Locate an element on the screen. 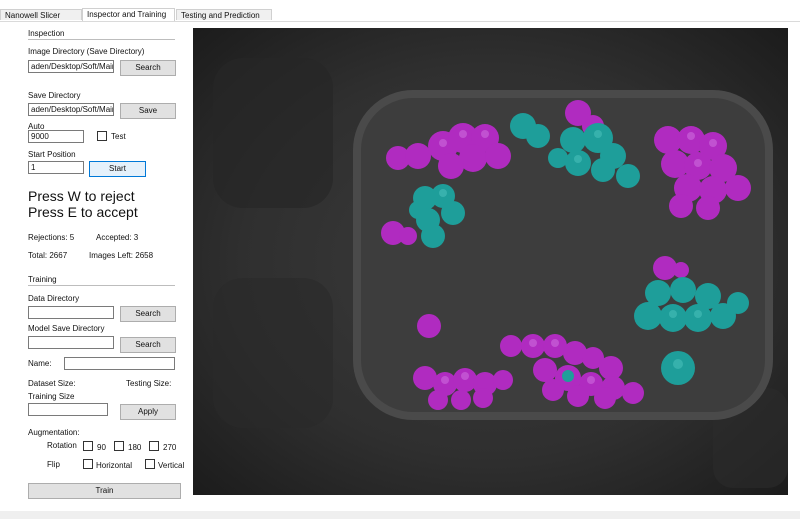 The width and height of the screenshot is (808, 529). model-save-directory-input is located at coordinates (71, 342).